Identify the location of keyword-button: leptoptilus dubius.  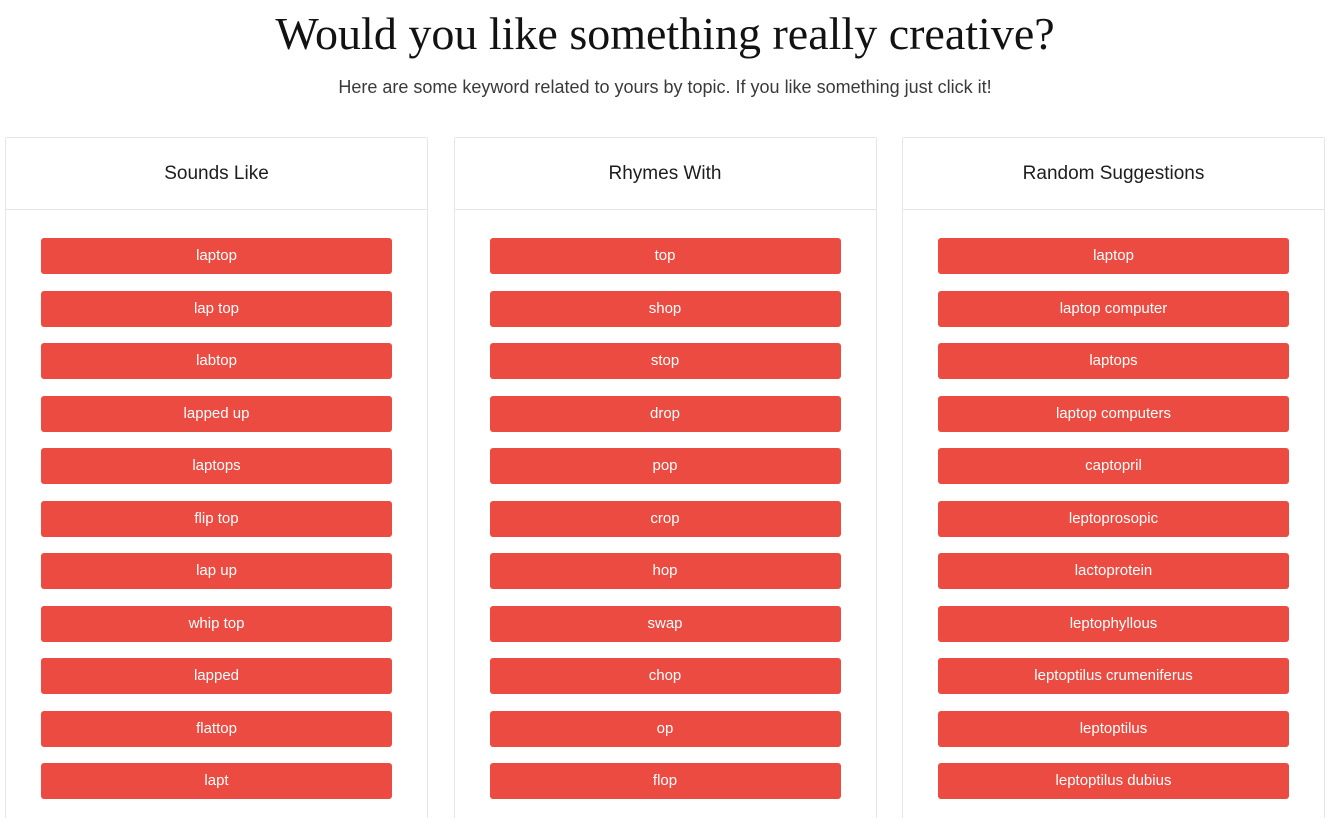
(1113, 781).